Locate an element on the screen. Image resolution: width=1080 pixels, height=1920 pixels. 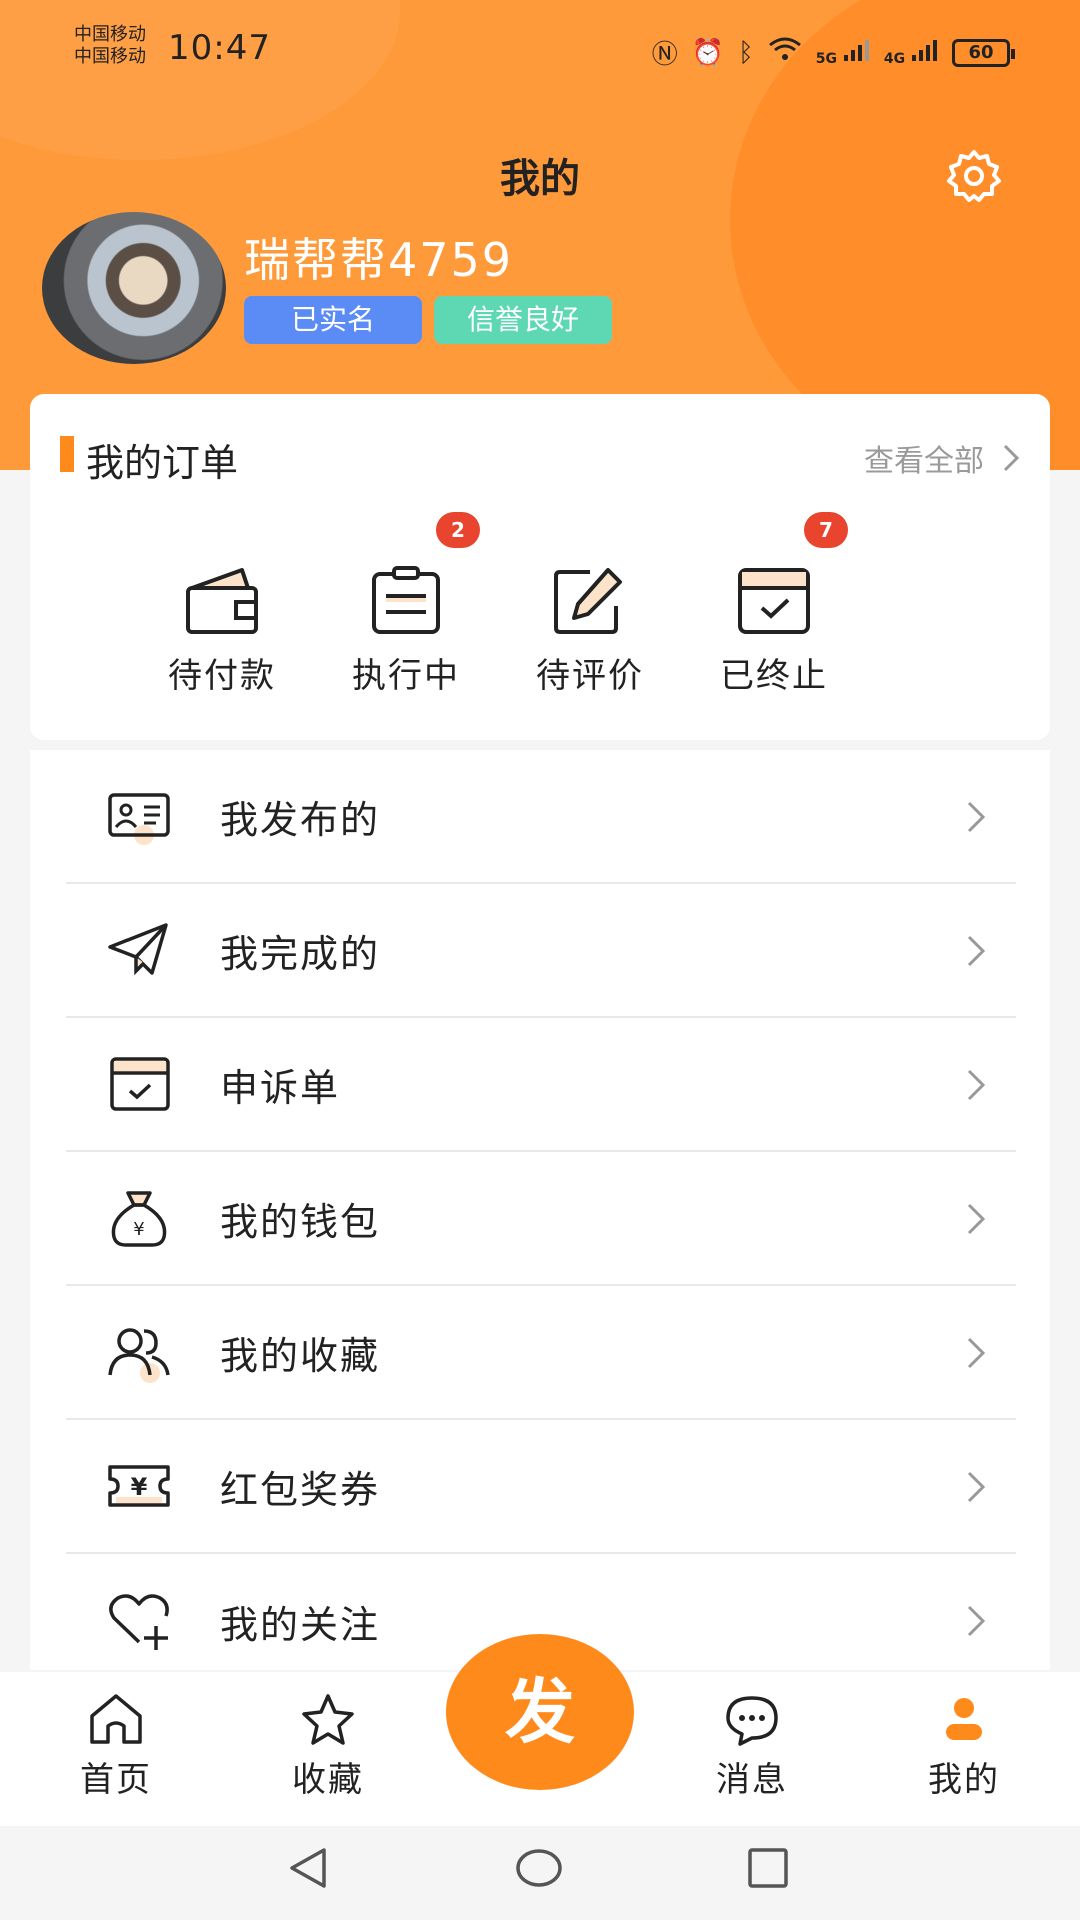
paper-plane-icon is located at coordinates (138, 949).